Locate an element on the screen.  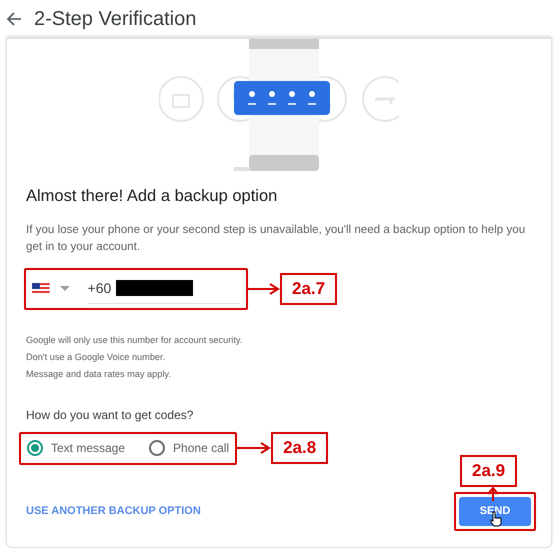
question-text: How do you want to get codes? is located at coordinates (110, 415).